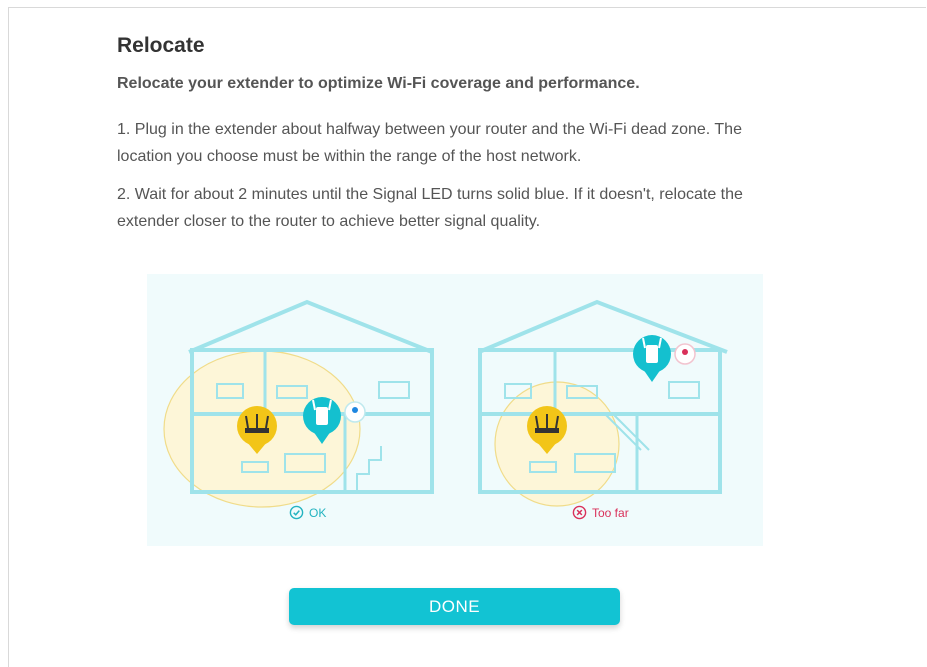 The image size is (927, 667). What do you see at coordinates (318, 512) in the screenshot?
I see `status-ok-label: OK` at bounding box center [318, 512].